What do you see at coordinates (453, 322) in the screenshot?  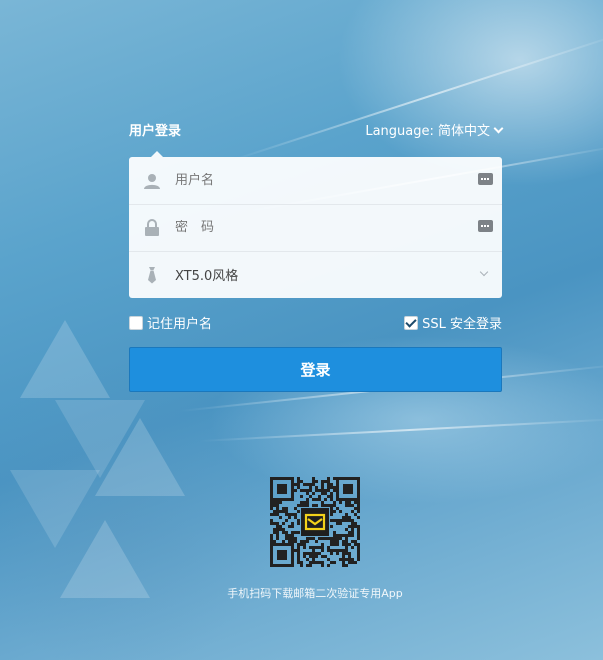 I see `ssl-login-option: SSL 安全登录` at bounding box center [453, 322].